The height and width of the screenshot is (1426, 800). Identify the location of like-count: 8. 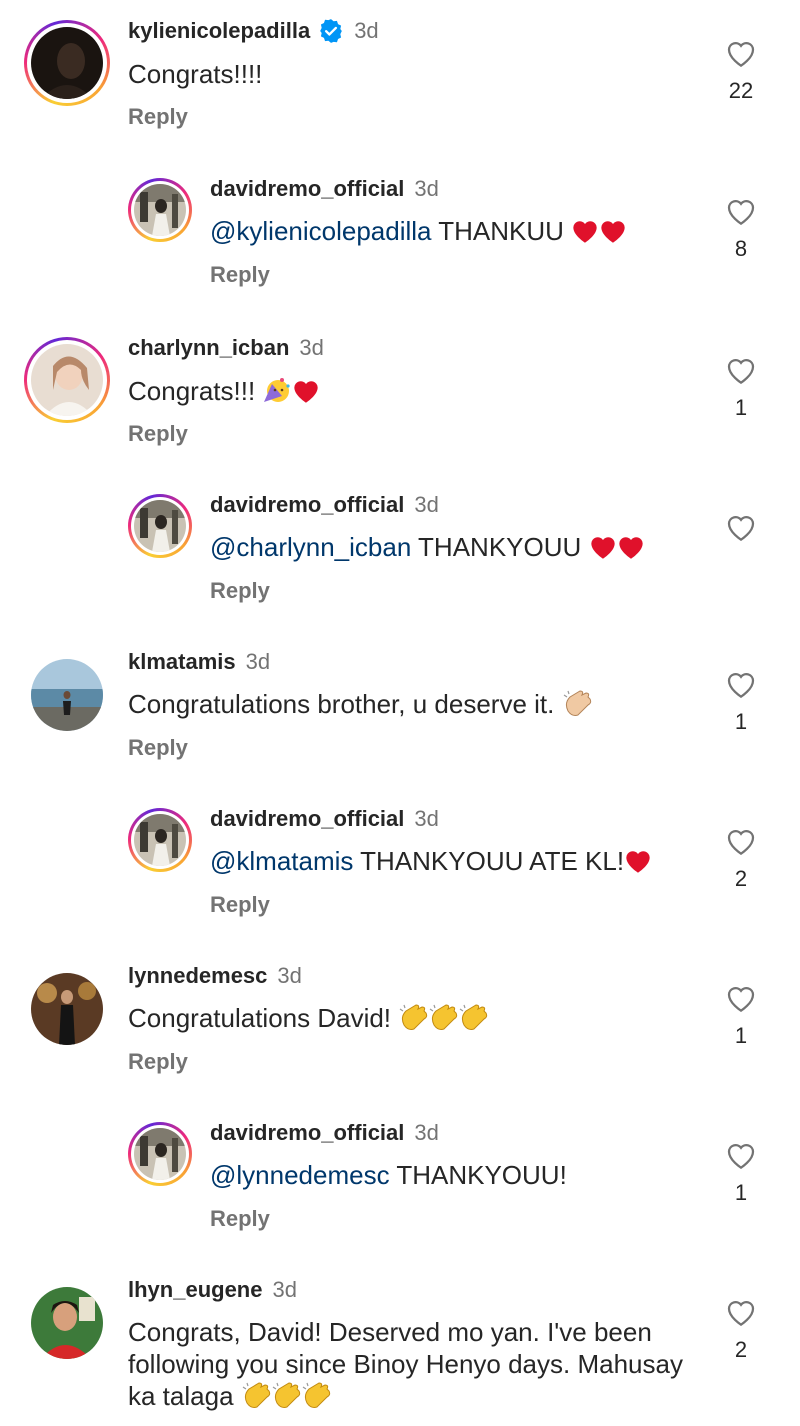
(741, 248).